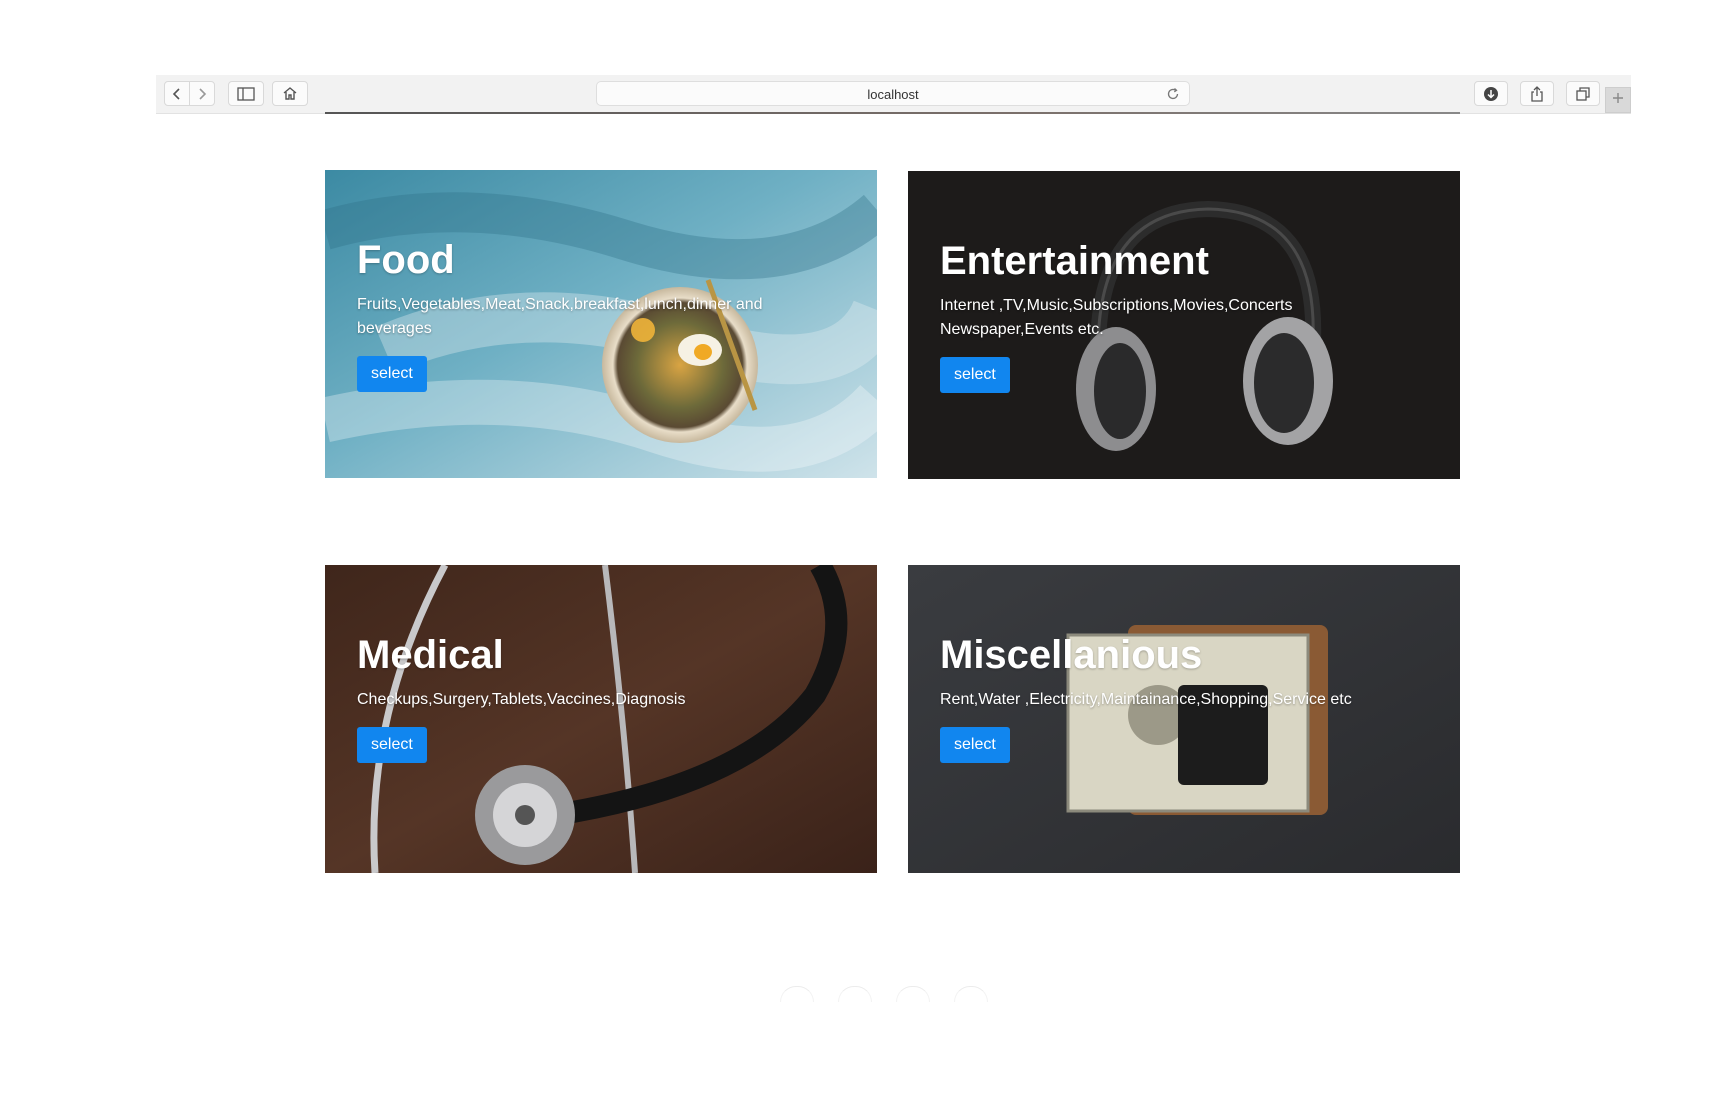 Image resolution: width=1736 pixels, height=1112 pixels. I want to click on sidebar-icon, so click(246, 93).